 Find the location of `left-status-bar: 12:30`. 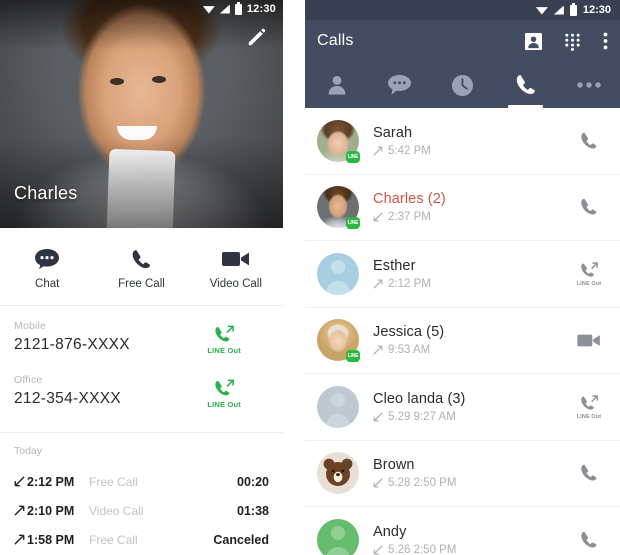

left-status-bar: 12:30 is located at coordinates (141, 9).